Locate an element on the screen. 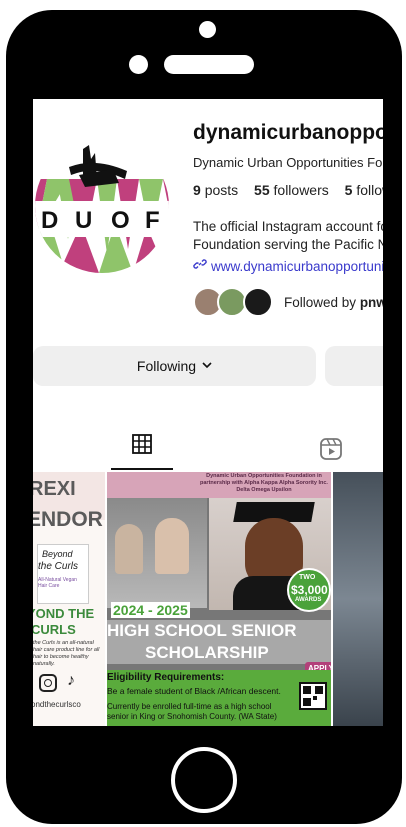  following-label: following is located at coordinates (369, 190).